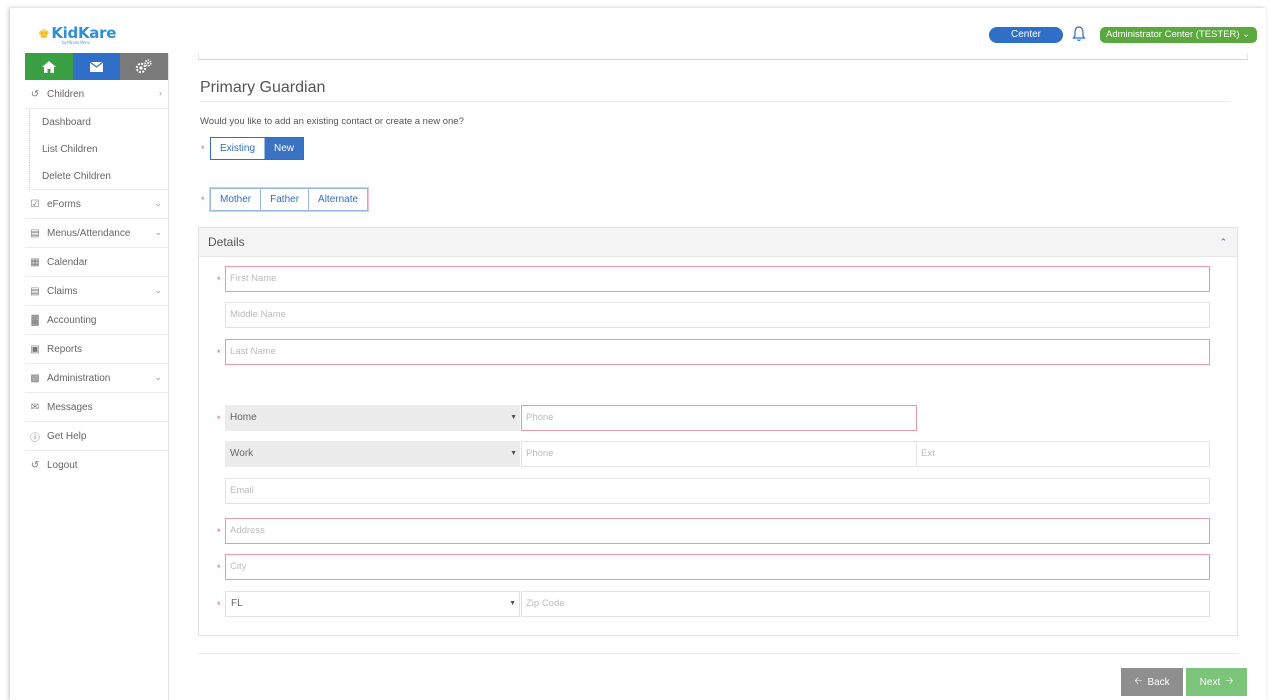 The width and height of the screenshot is (1270, 700). What do you see at coordinates (1152, 682) in the screenshot?
I see `back-button: 🡠 Back` at bounding box center [1152, 682].